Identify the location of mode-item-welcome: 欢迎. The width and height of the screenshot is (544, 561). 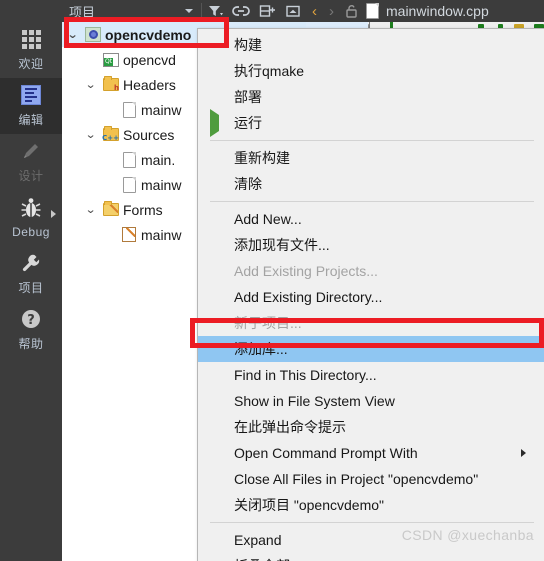
(31, 50).